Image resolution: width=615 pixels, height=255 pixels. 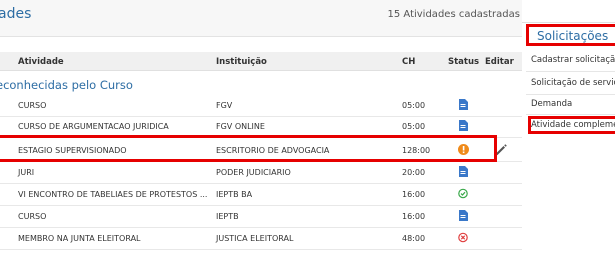 I want to click on institution: PODER JUDICIARIO, so click(x=253, y=172).